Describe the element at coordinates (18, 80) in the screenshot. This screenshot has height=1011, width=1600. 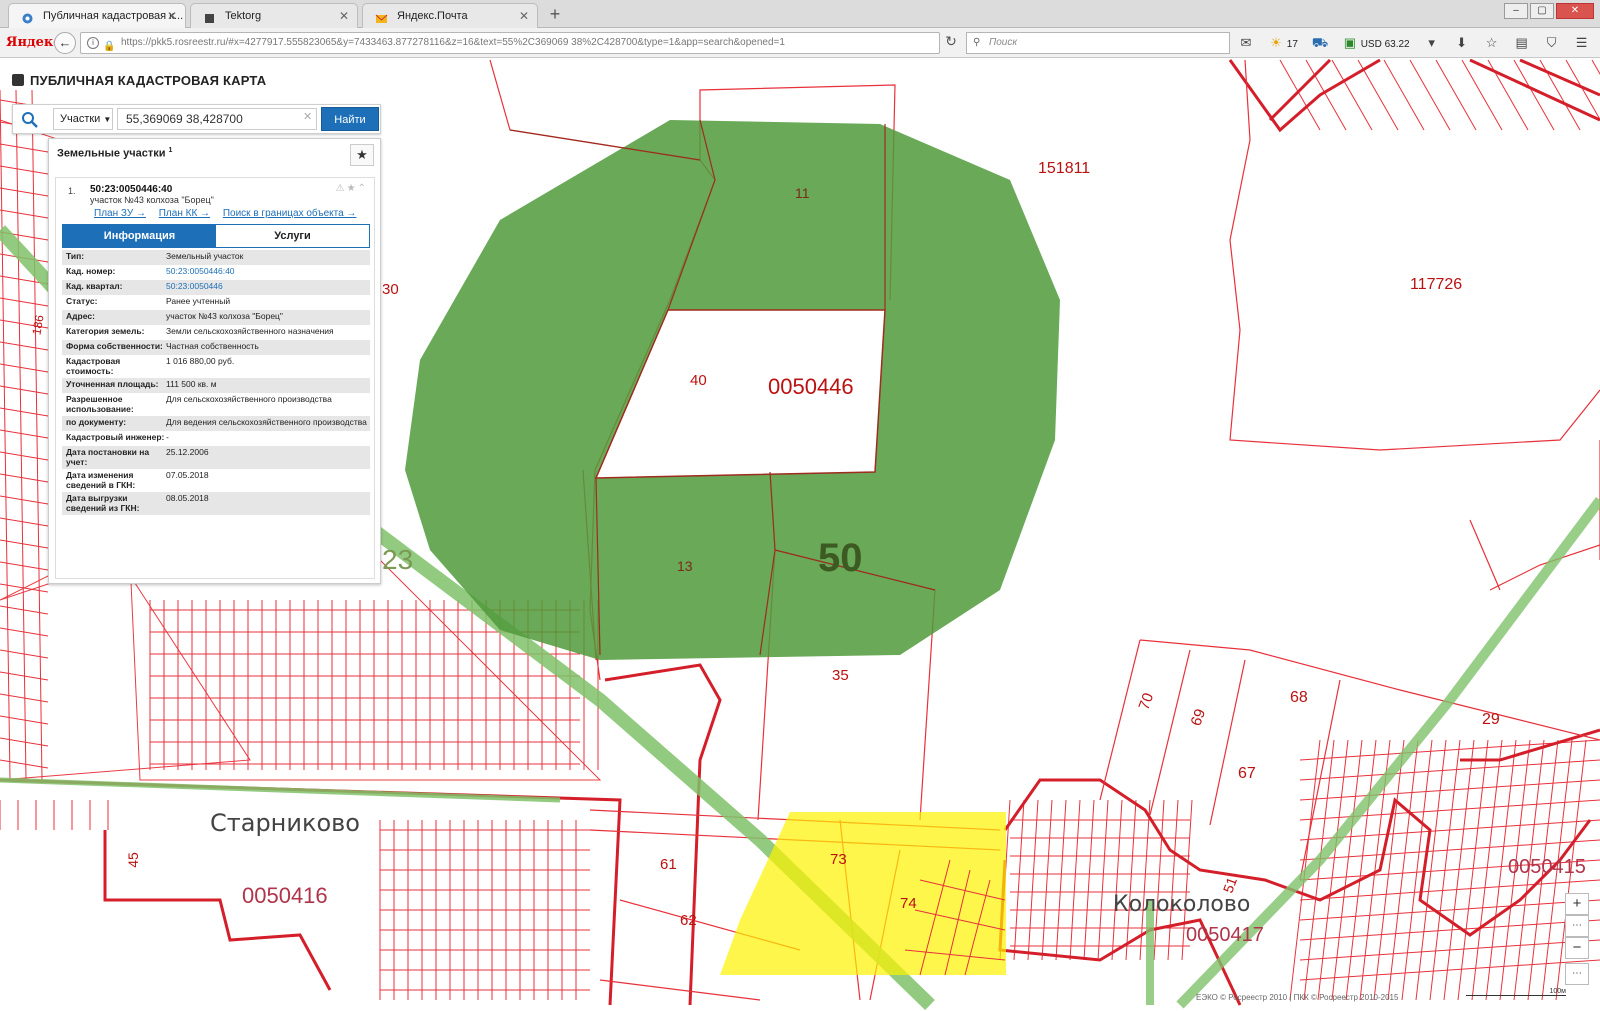
I see `pkk-logo-icon` at that location.